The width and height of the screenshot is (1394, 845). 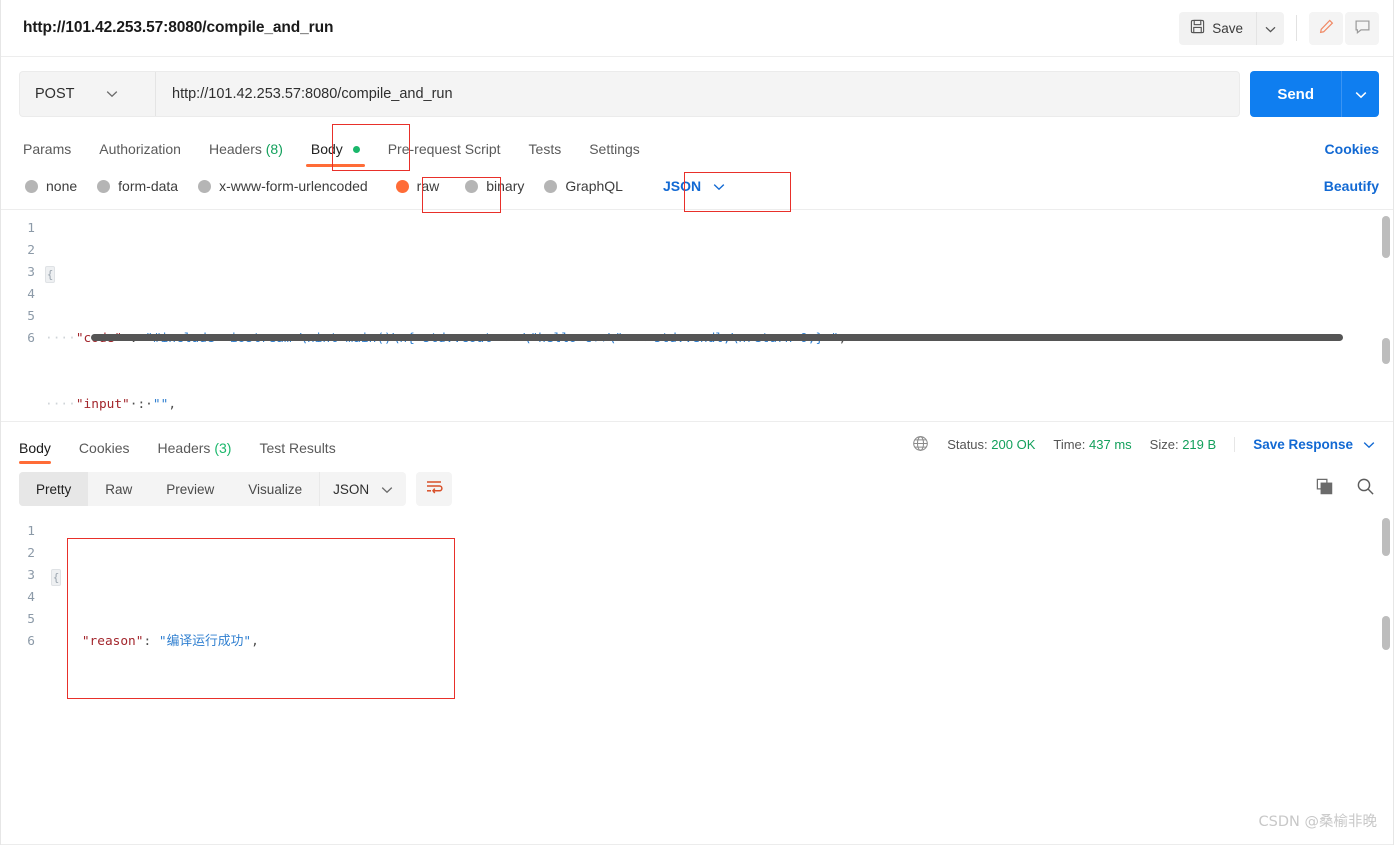 What do you see at coordinates (967, 444) in the screenshot?
I see `status-label: Status:` at bounding box center [967, 444].